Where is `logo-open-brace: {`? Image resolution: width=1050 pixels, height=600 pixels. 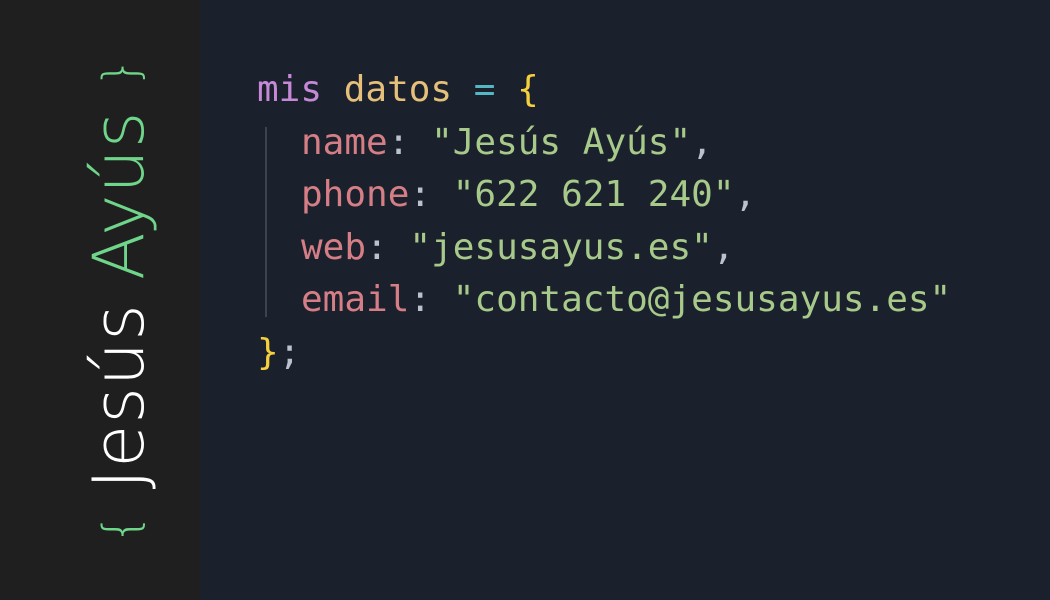 logo-open-brace: { is located at coordinates (121, 528).